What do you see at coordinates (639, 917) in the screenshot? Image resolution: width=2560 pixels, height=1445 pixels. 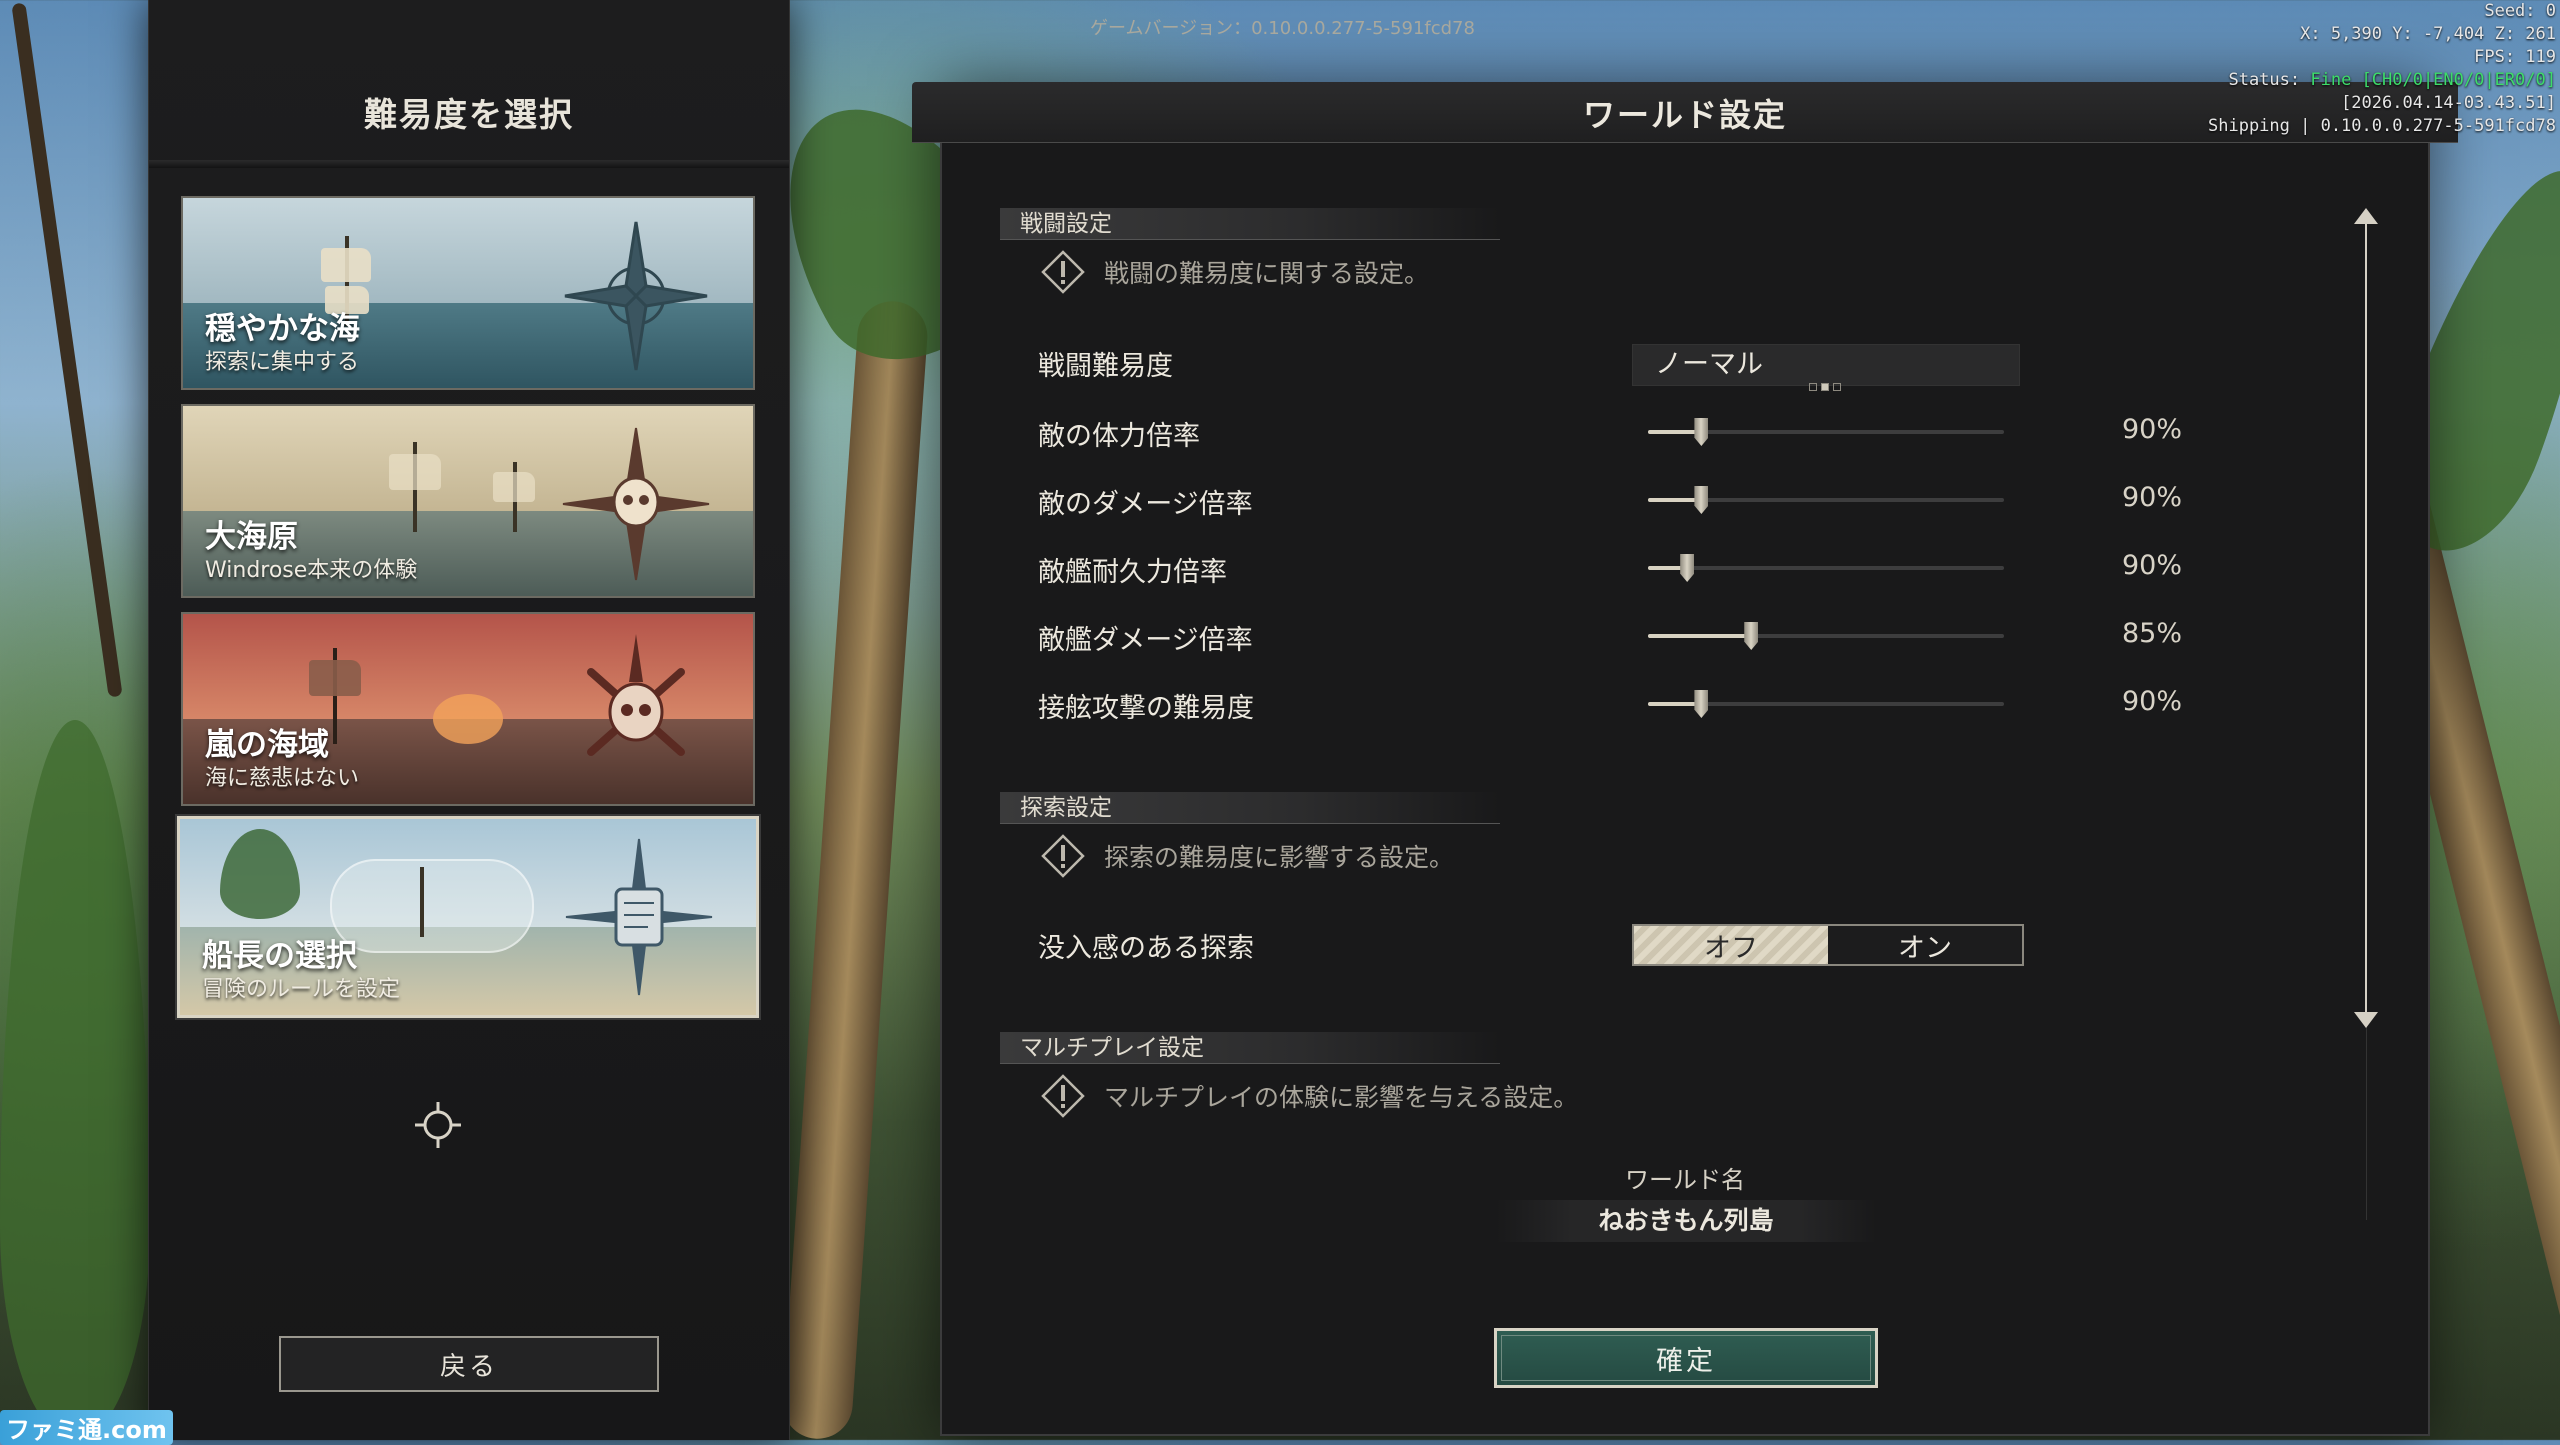 I see `scroll-quill-icon` at bounding box center [639, 917].